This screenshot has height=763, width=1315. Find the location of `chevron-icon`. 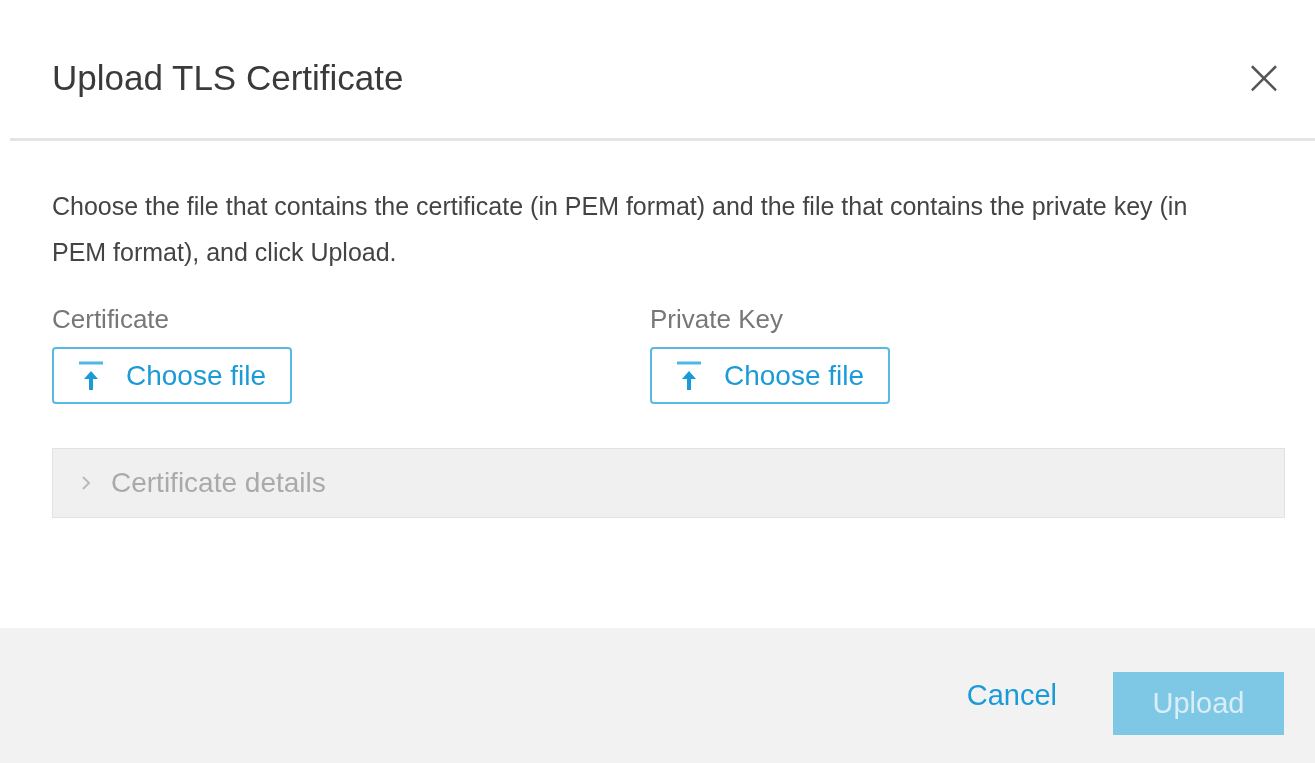

chevron-icon is located at coordinates (86, 483).